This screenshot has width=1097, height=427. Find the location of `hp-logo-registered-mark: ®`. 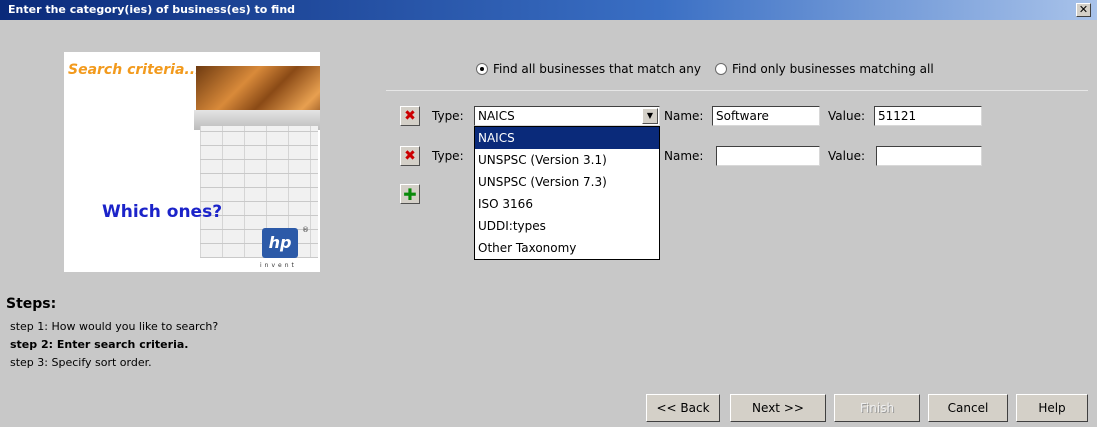

hp-logo-registered-mark: ® is located at coordinates (305, 230).